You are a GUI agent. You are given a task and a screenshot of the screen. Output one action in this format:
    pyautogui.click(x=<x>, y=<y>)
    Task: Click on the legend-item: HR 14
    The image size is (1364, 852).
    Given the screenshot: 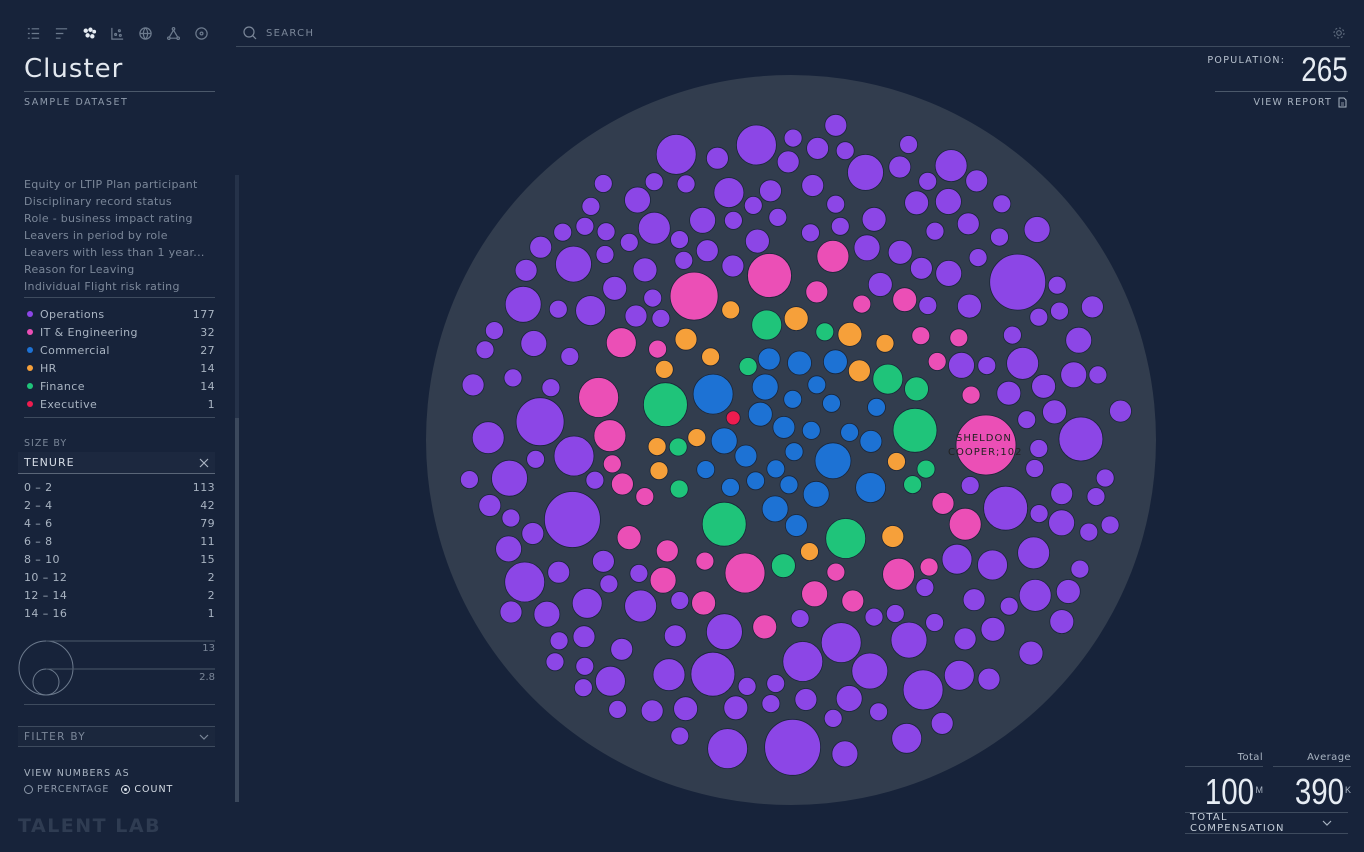 What is the action you would take?
    pyautogui.click(x=119, y=368)
    